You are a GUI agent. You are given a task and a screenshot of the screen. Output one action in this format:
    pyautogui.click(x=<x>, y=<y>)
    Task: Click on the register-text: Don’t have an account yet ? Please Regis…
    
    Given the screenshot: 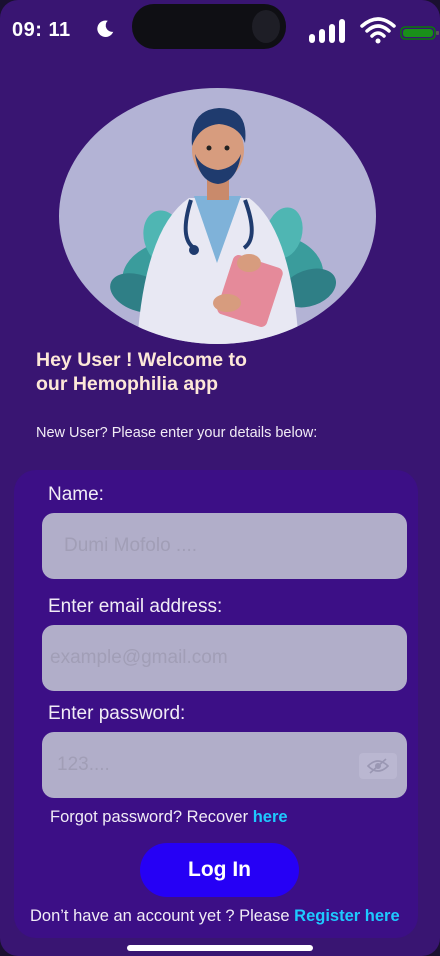 What is the action you would take?
    pyautogui.click(x=215, y=916)
    